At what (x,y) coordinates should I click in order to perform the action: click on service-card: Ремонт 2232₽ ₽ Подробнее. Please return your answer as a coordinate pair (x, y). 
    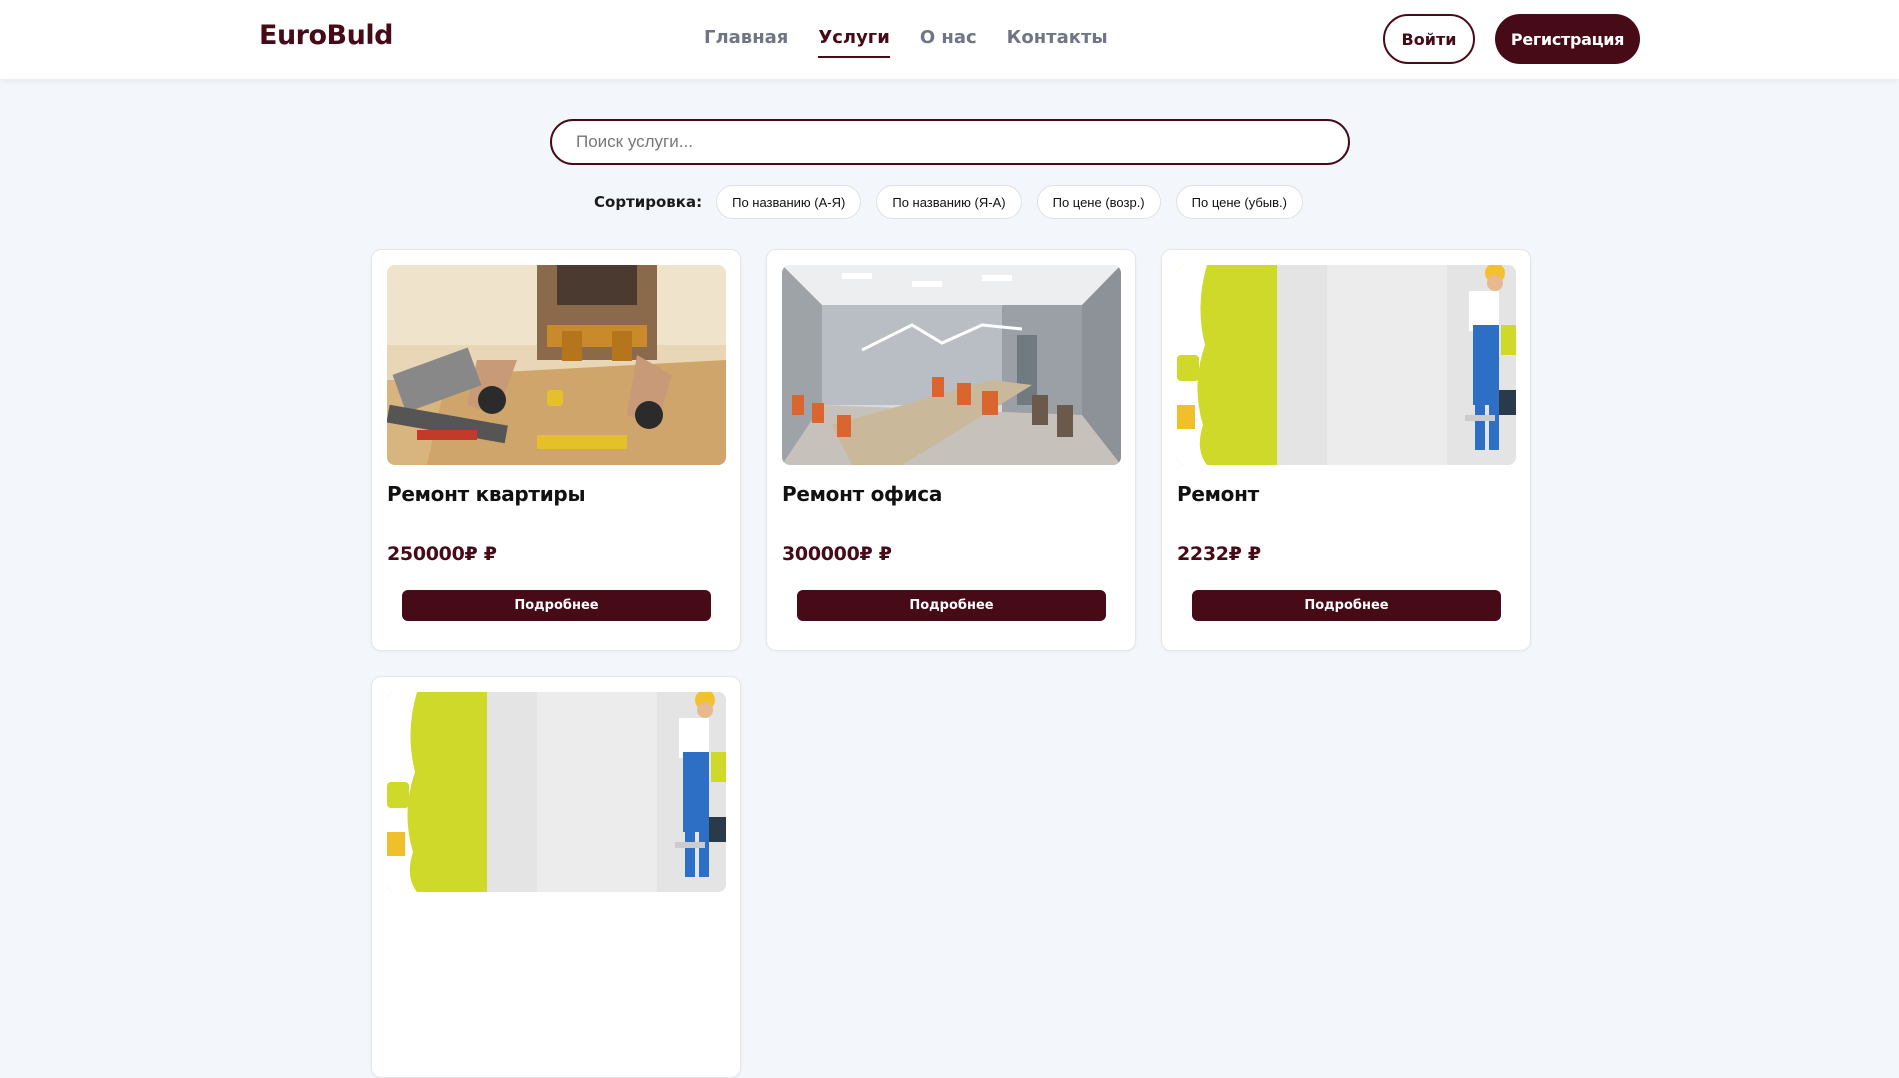
    Looking at the image, I should click on (1346, 450).